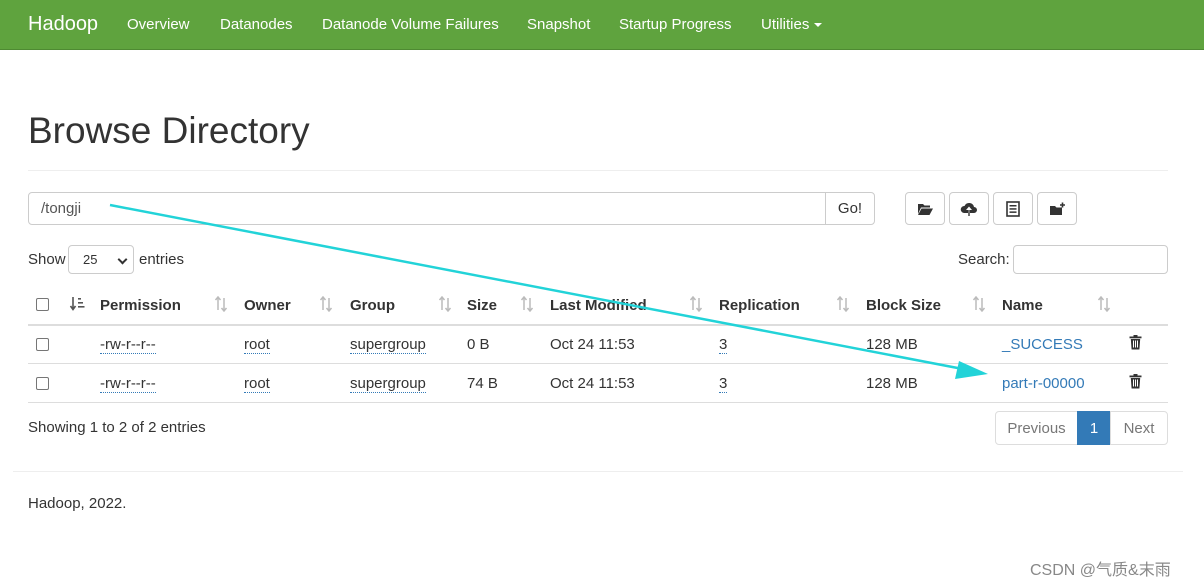 The width and height of the screenshot is (1204, 584). What do you see at coordinates (372, 305) in the screenshot?
I see `column-header-group: Group` at bounding box center [372, 305].